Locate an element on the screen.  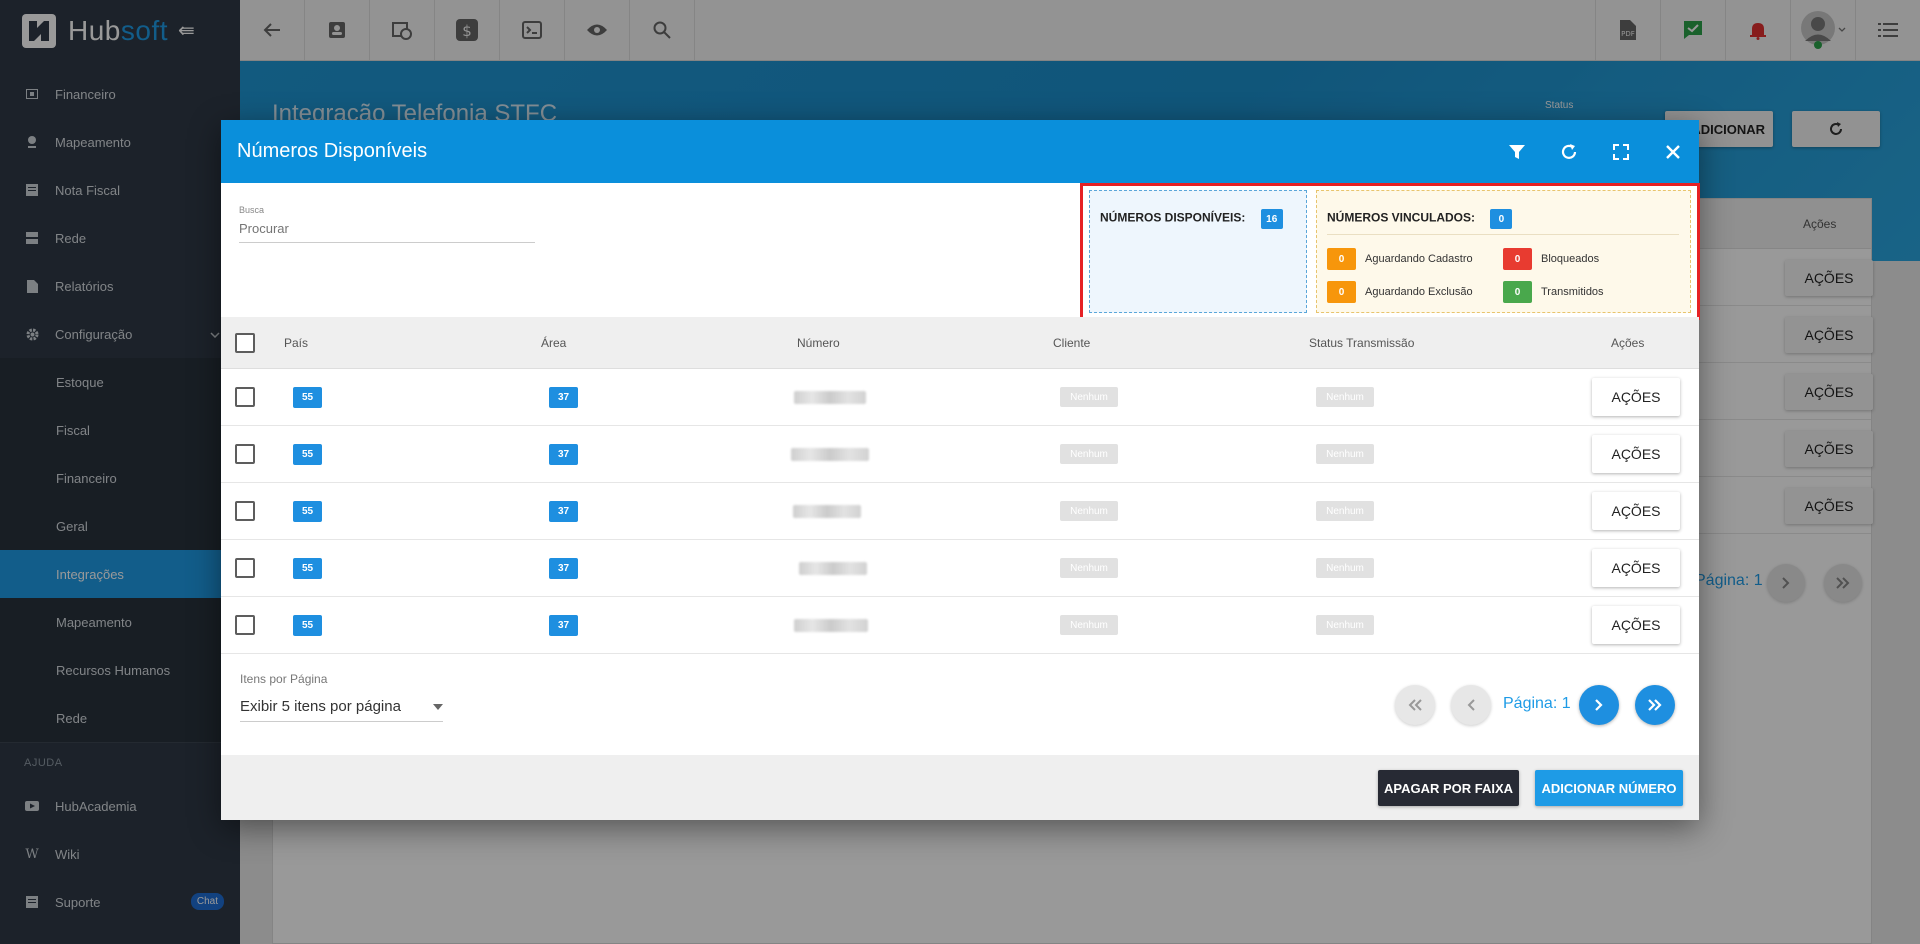
items-per-page-label: Itens por Página is located at coordinates (284, 679).